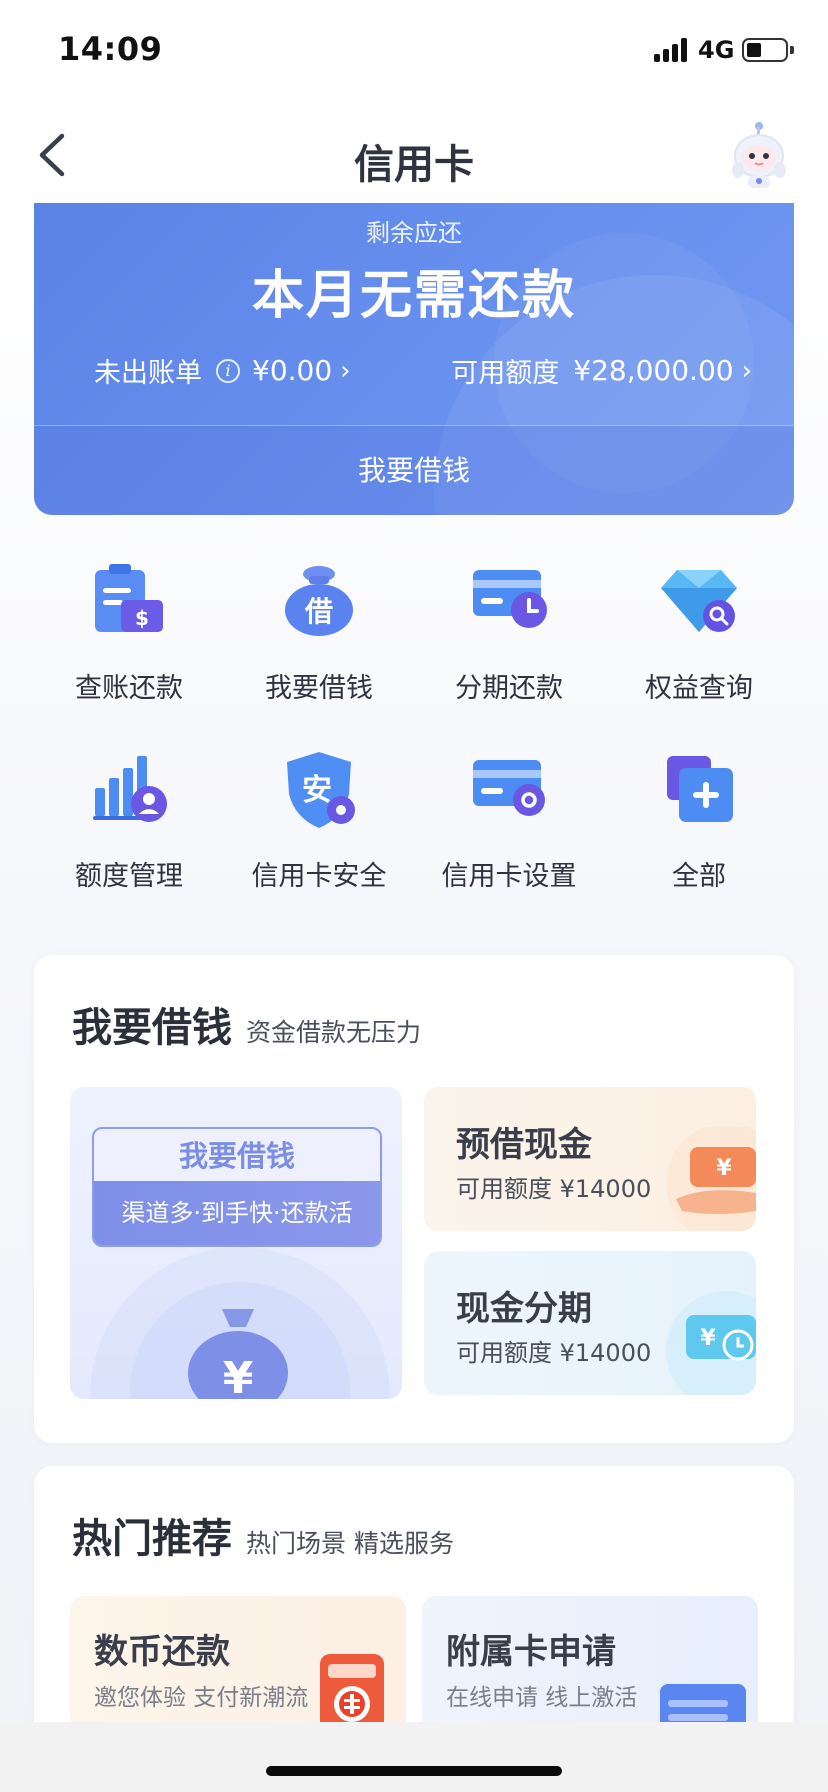  I want to click on grid-item-limit: 额度管理, so click(129, 828).